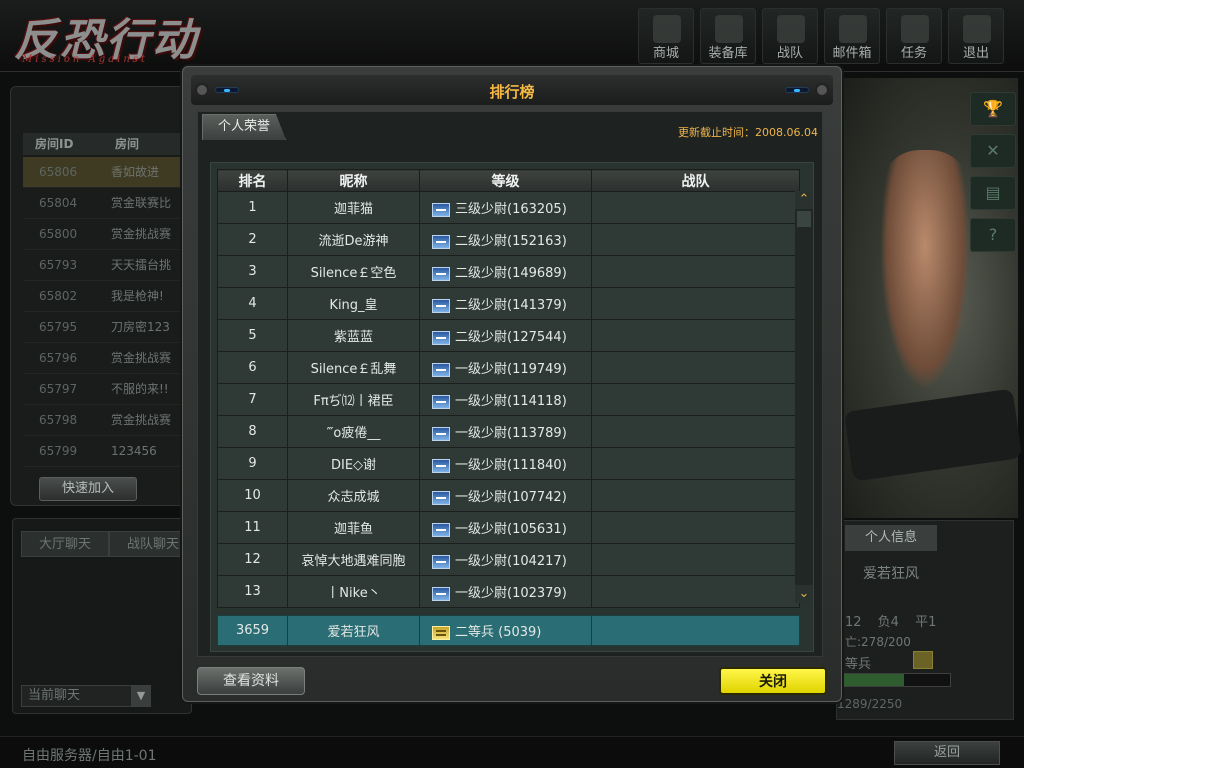 The width and height of the screenshot is (1232, 768). What do you see at coordinates (804, 200) in the screenshot?
I see `chevron-up-icon: ⌃` at bounding box center [804, 200].